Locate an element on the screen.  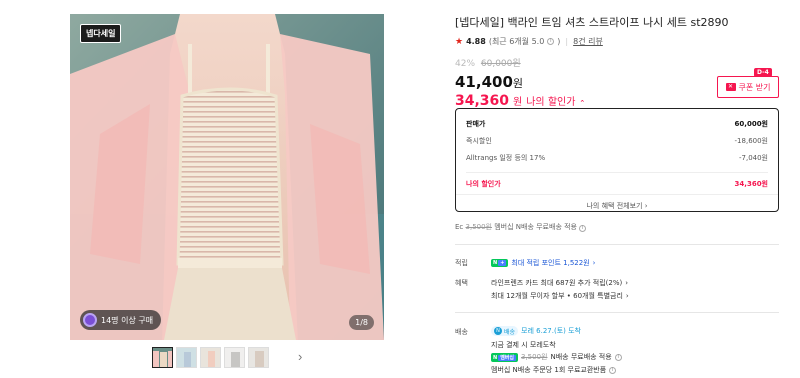
rating-score: 4.88 is located at coordinates (476, 41).